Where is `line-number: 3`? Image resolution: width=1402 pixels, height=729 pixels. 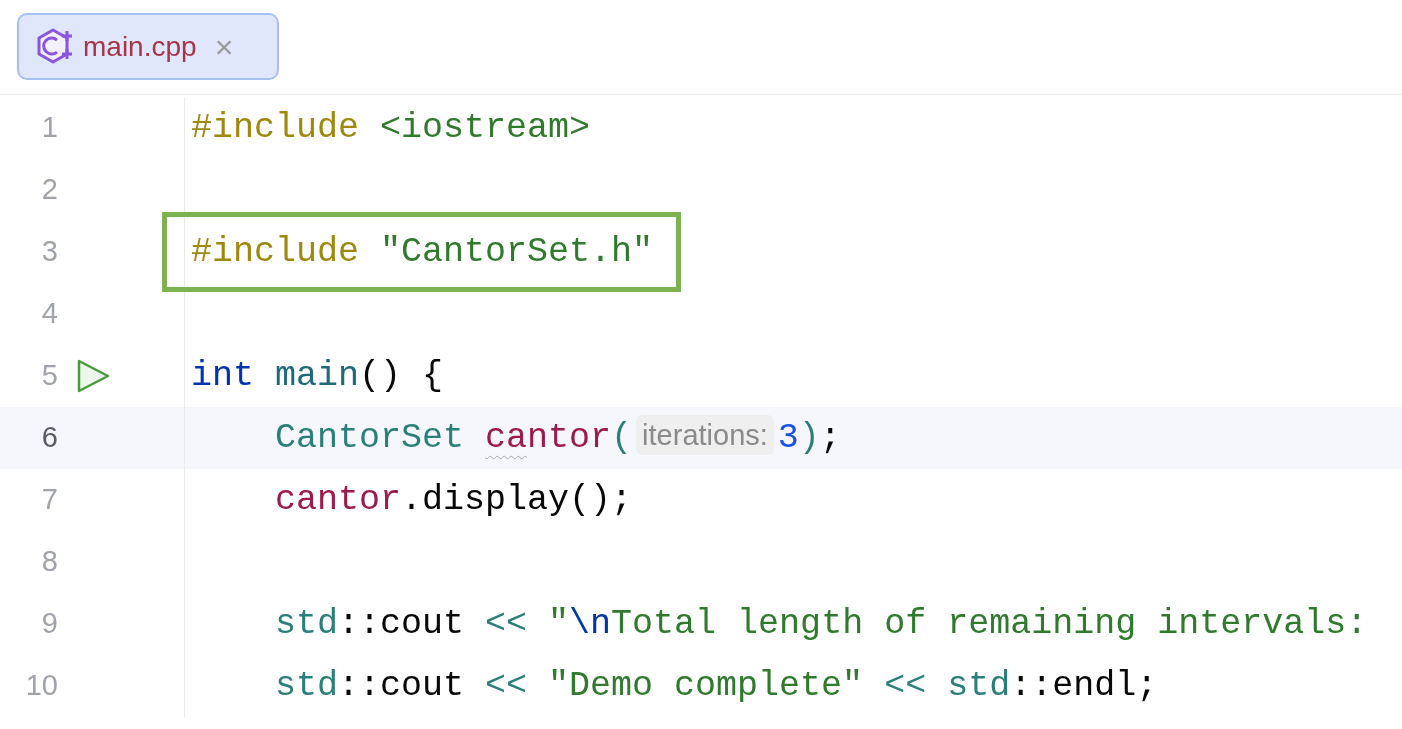
line-number: 3 is located at coordinates (49, 252).